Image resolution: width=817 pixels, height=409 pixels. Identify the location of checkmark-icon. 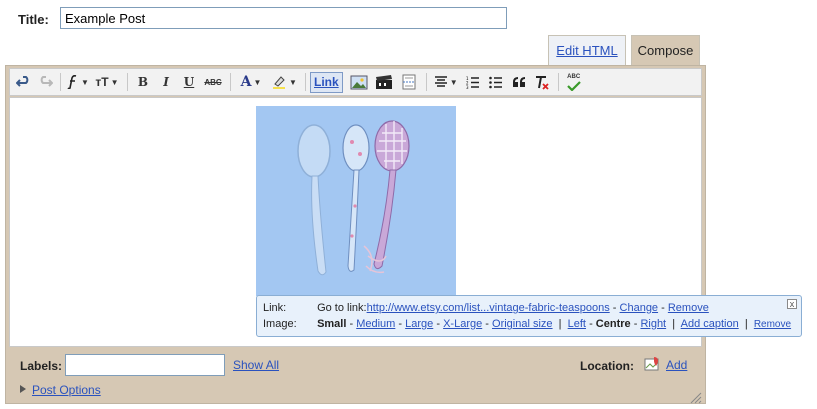
(573, 85).